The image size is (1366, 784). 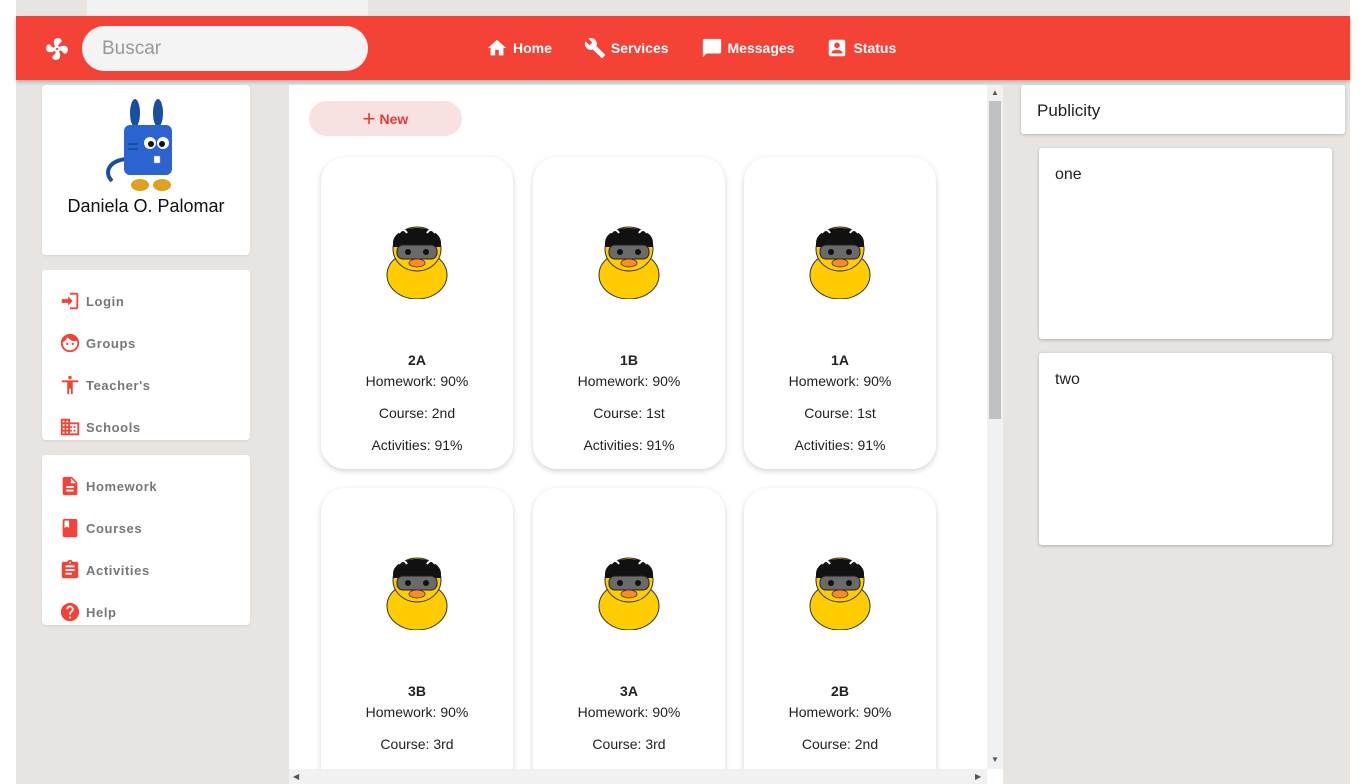 I want to click on publicity-card: two, so click(x=1185, y=449).